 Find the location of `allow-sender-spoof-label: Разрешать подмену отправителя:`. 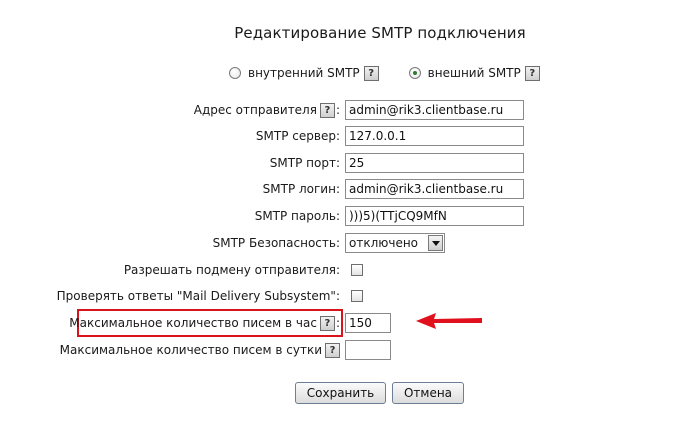

allow-sender-spoof-label: Разрешать подмену отправителя: is located at coordinates (231, 270).